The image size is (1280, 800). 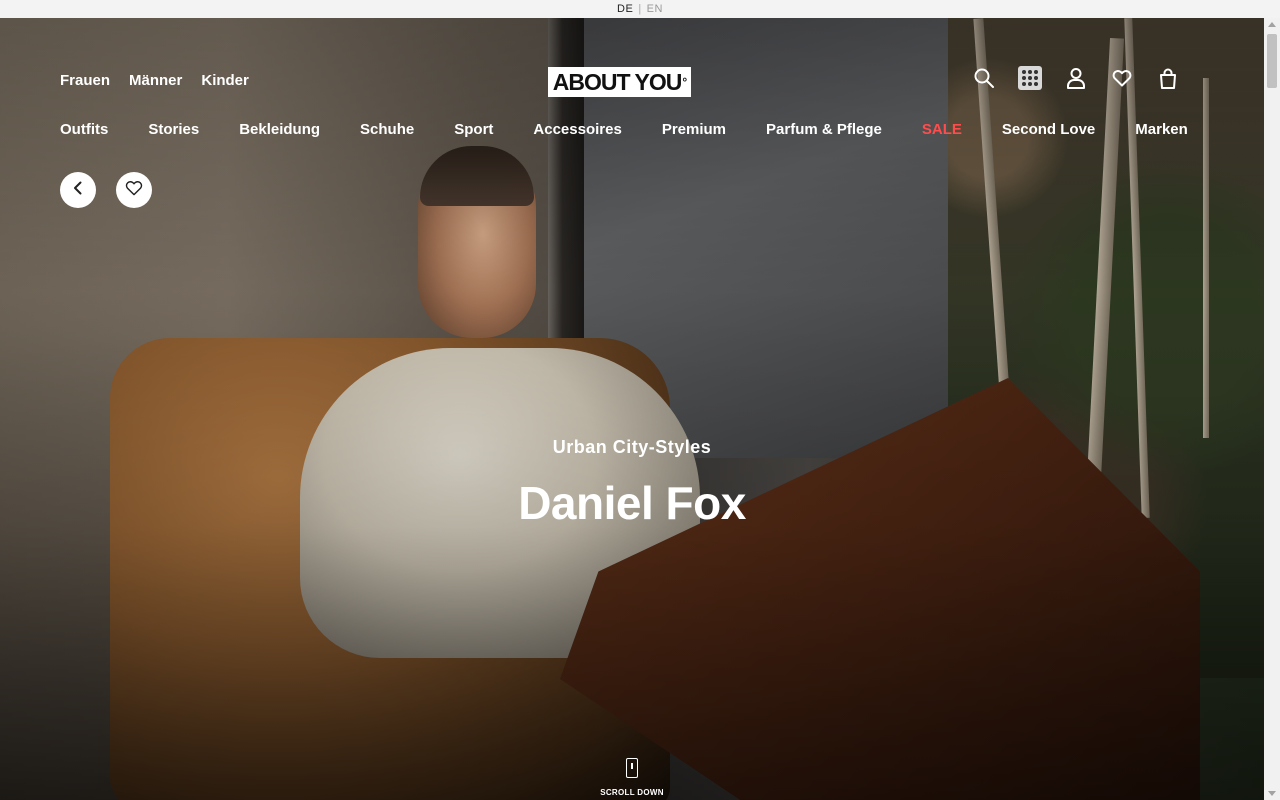 I want to click on nav-frauen: Frauen, so click(x=85, y=80).